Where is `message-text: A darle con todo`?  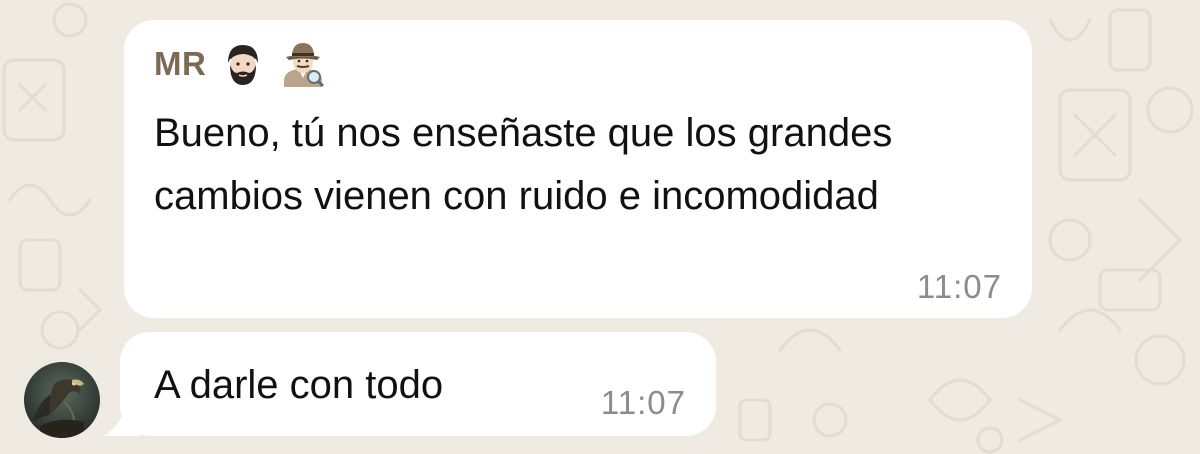
message-text: A darle con todo is located at coordinates (299, 385).